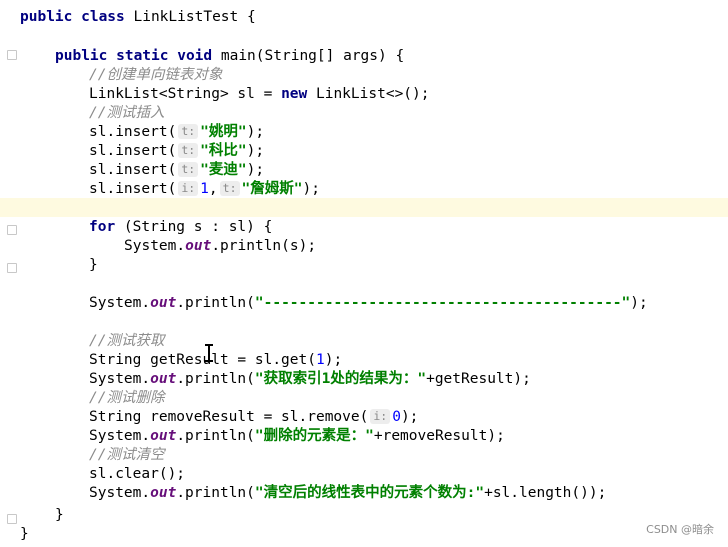  What do you see at coordinates (138, 17) in the screenshot?
I see `code-line: public class LinkListTest {` at bounding box center [138, 17].